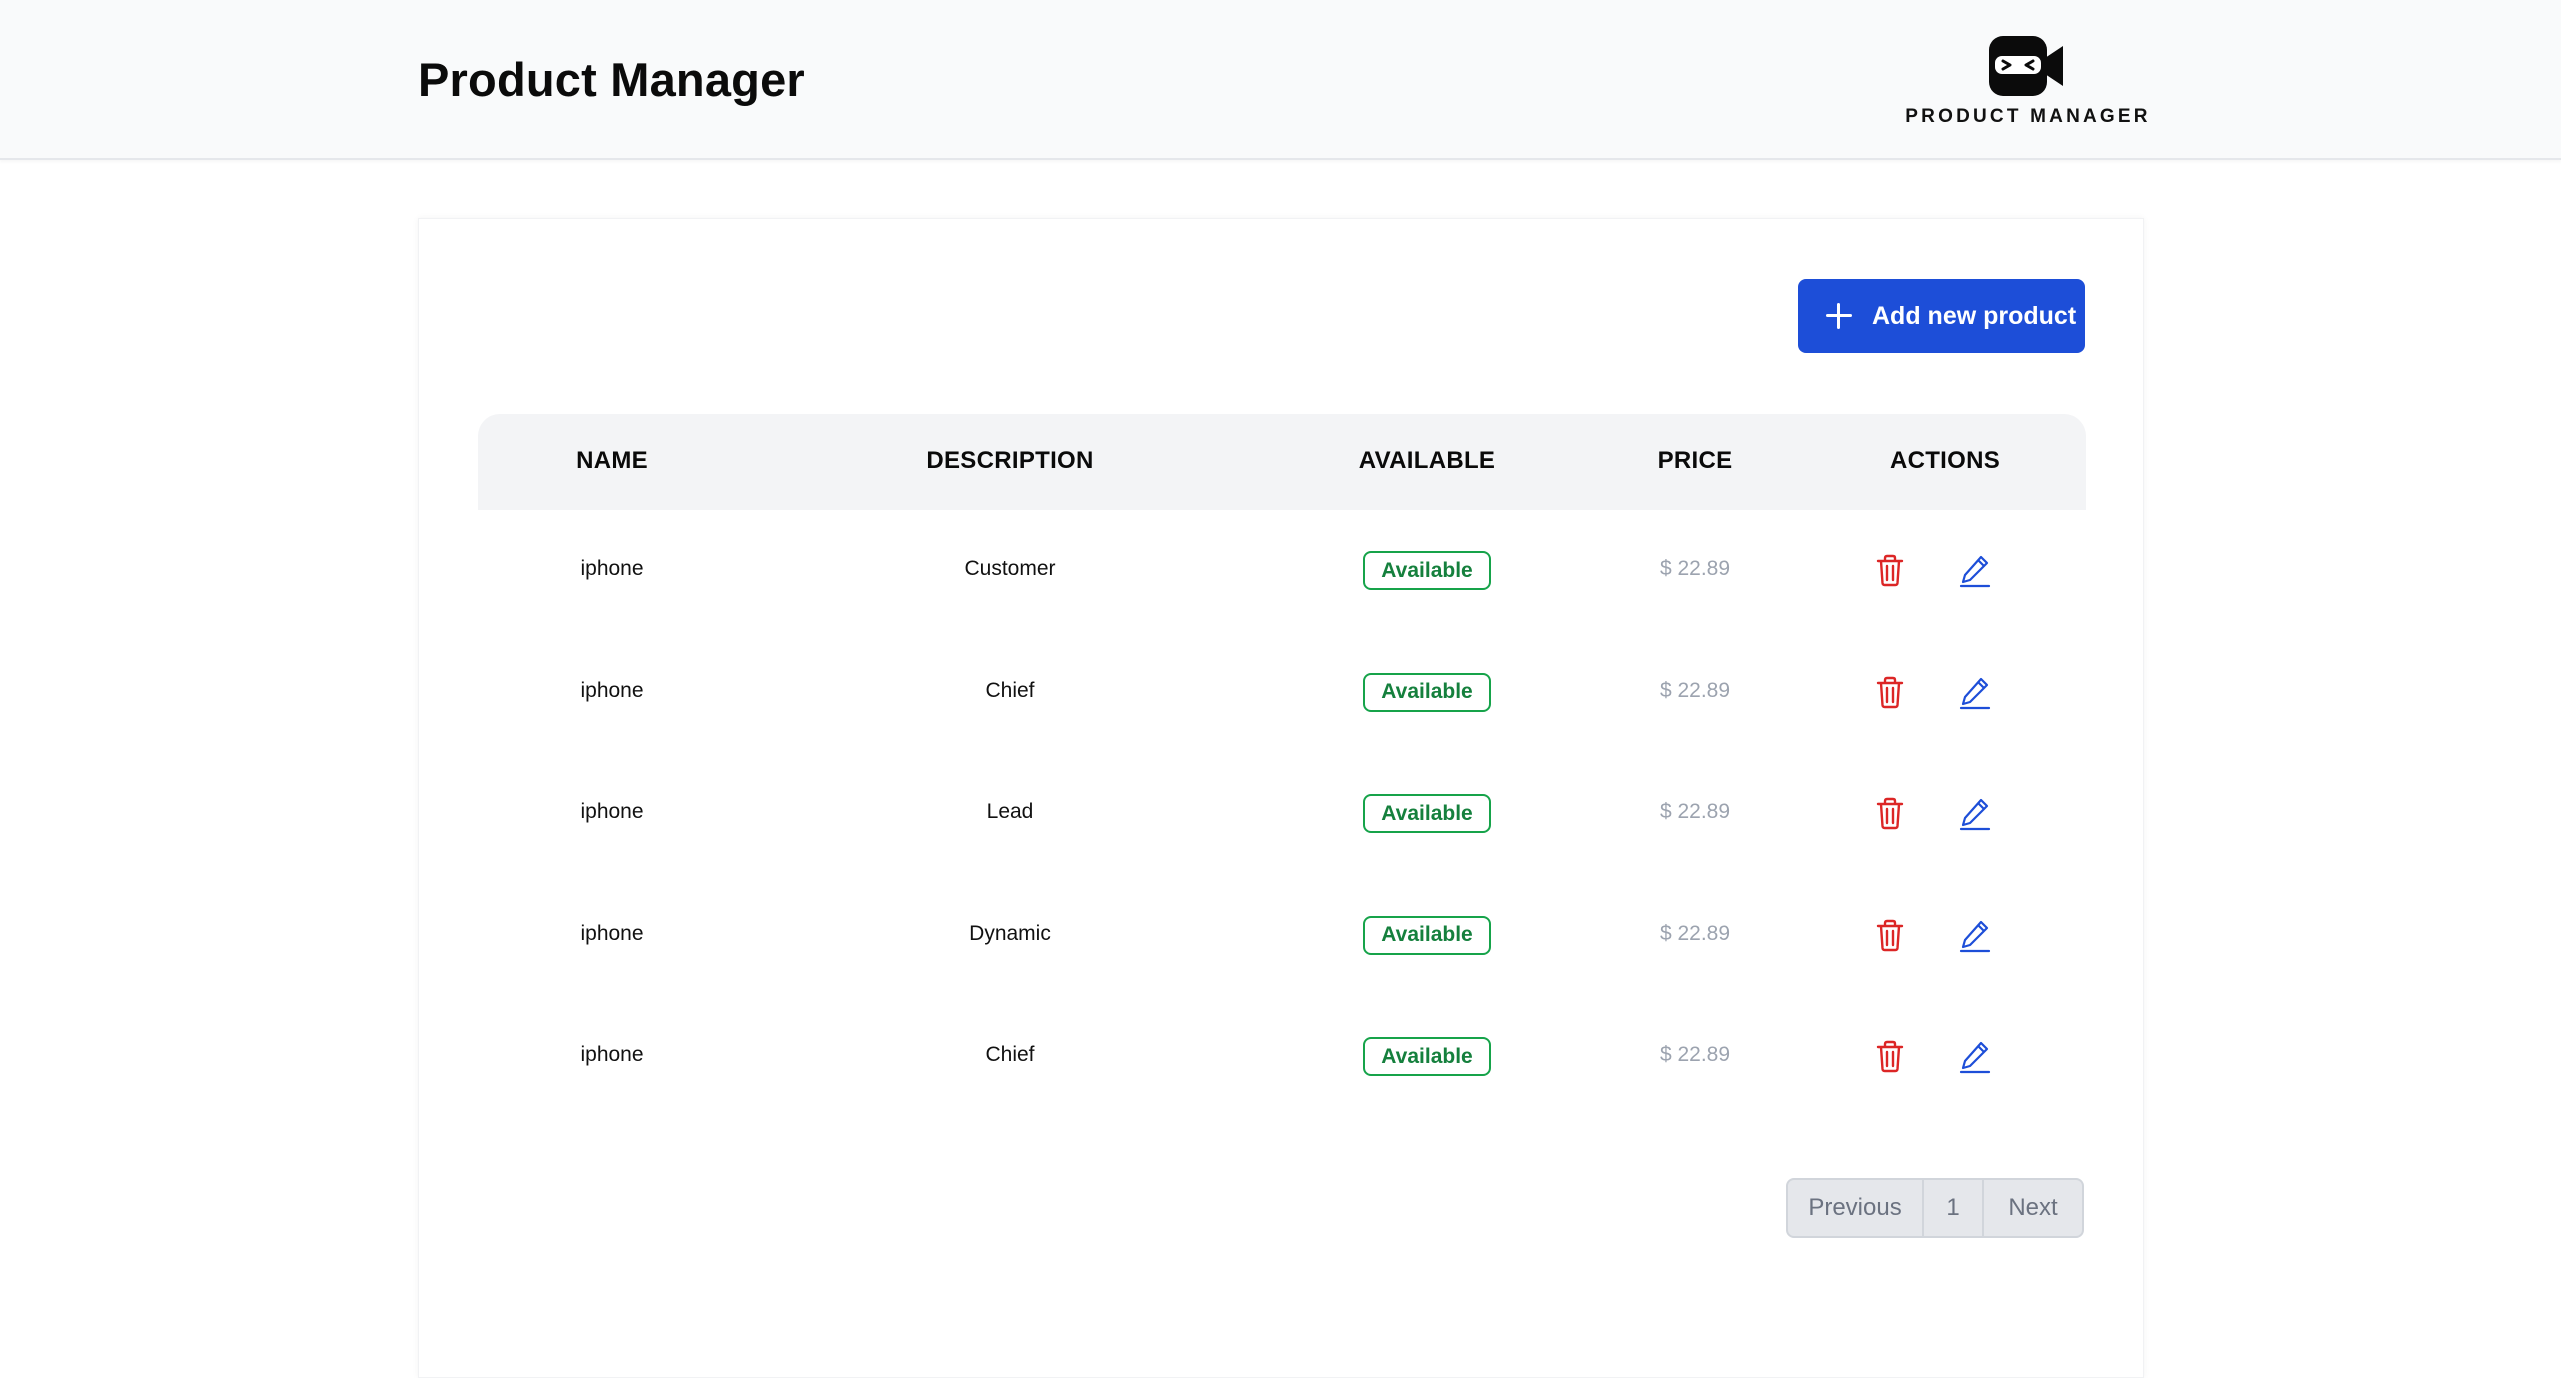  Describe the element at coordinates (1974, 315) in the screenshot. I see `add-new-product-label: Add new product` at that location.